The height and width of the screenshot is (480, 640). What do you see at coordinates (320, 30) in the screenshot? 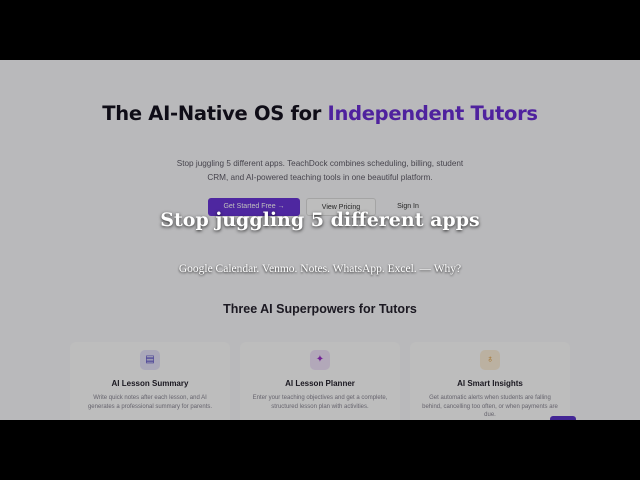
I see `letterbox-top` at bounding box center [320, 30].